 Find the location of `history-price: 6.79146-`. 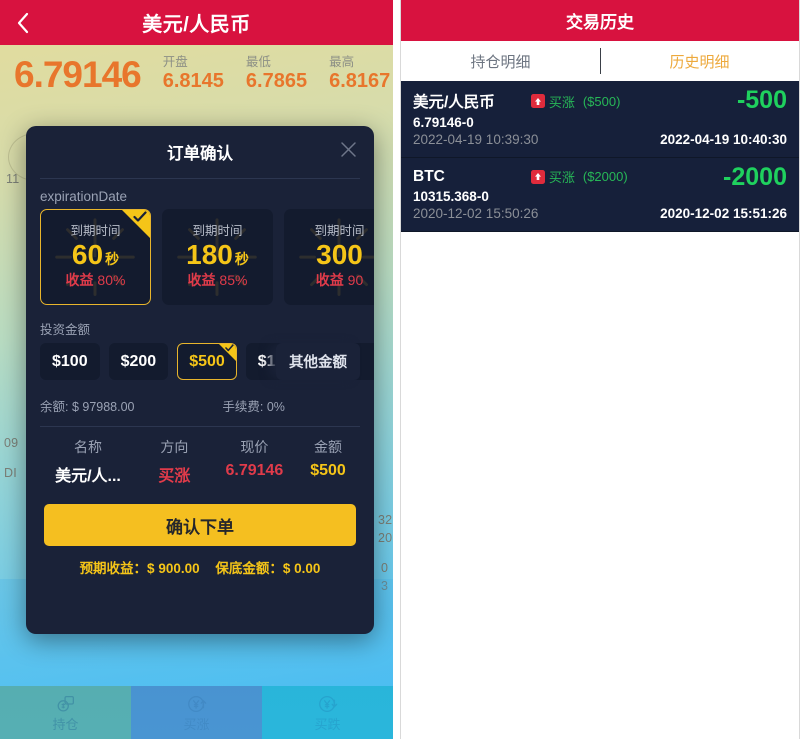

history-price: 6.79146- is located at coordinates (440, 122).